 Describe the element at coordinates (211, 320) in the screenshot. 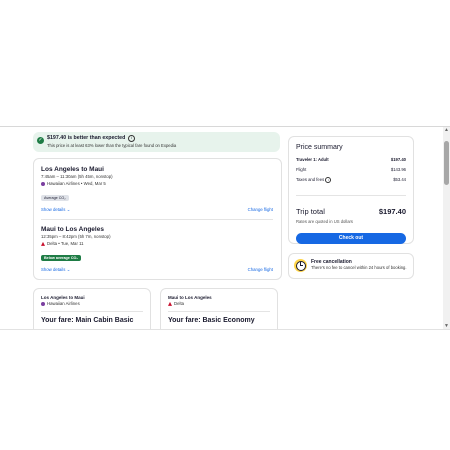

I see `fare-name: Your fare: Basic Economy` at that location.